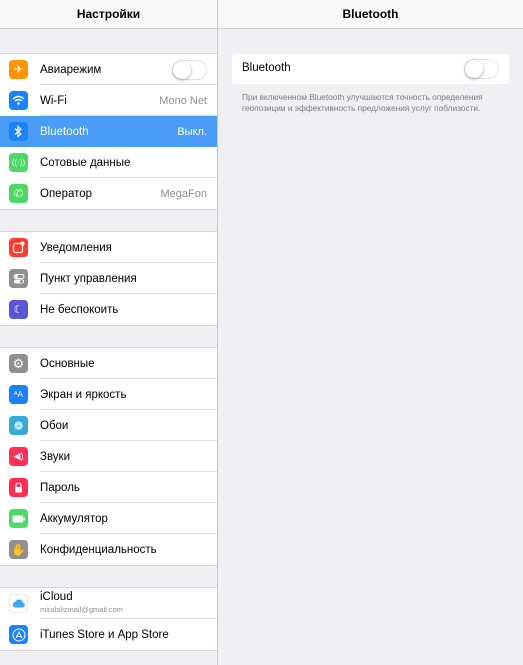 The image size is (523, 665). I want to click on sidebar-item-label: Не беспокоить, so click(79, 309).